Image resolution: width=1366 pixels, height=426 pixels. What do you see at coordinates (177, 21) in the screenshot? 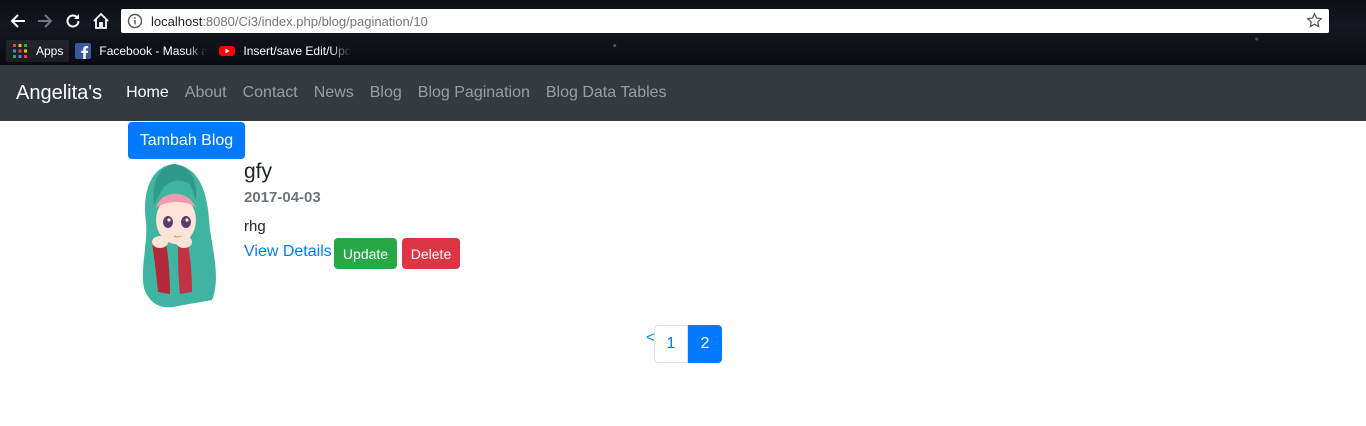
I see `url-host: localhost` at bounding box center [177, 21].